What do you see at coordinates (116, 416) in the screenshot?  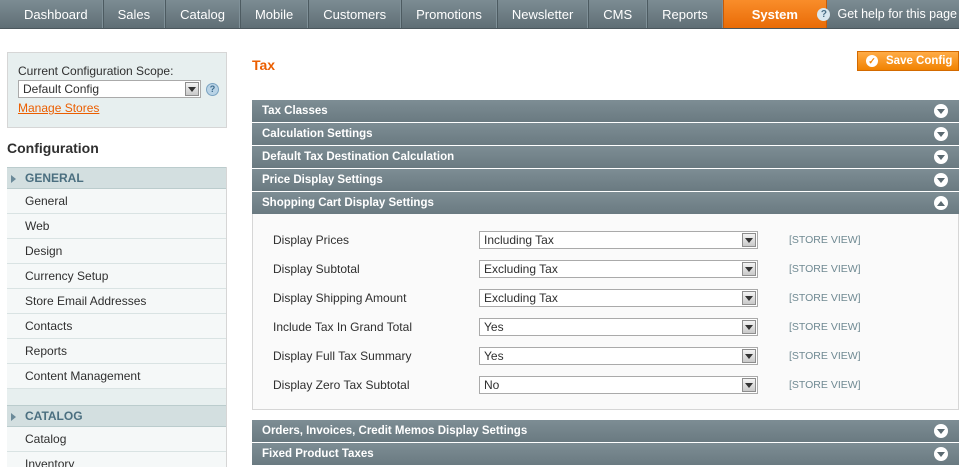 I see `sidebar-group-catalog: CATALOG` at bounding box center [116, 416].